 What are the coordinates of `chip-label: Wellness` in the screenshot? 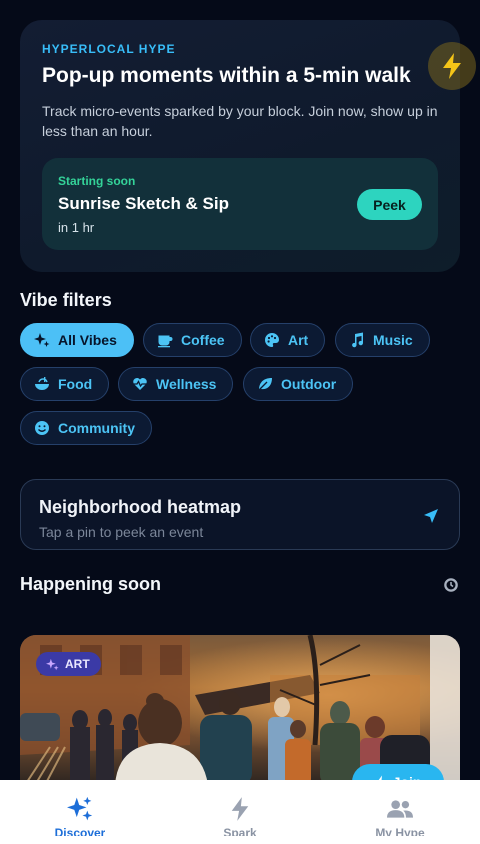 It's located at (186, 384).